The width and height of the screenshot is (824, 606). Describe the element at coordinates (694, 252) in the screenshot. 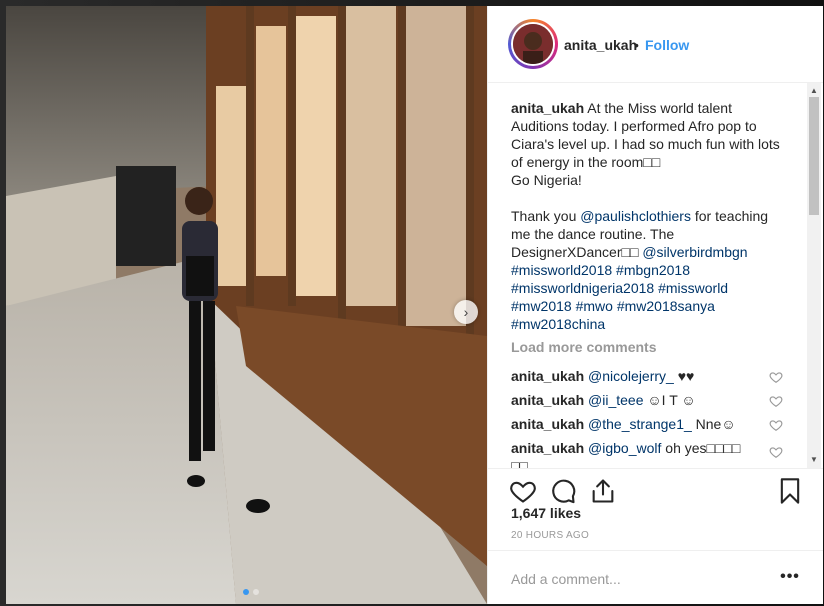

I see `mention-link: @silverbirdmbgn` at that location.